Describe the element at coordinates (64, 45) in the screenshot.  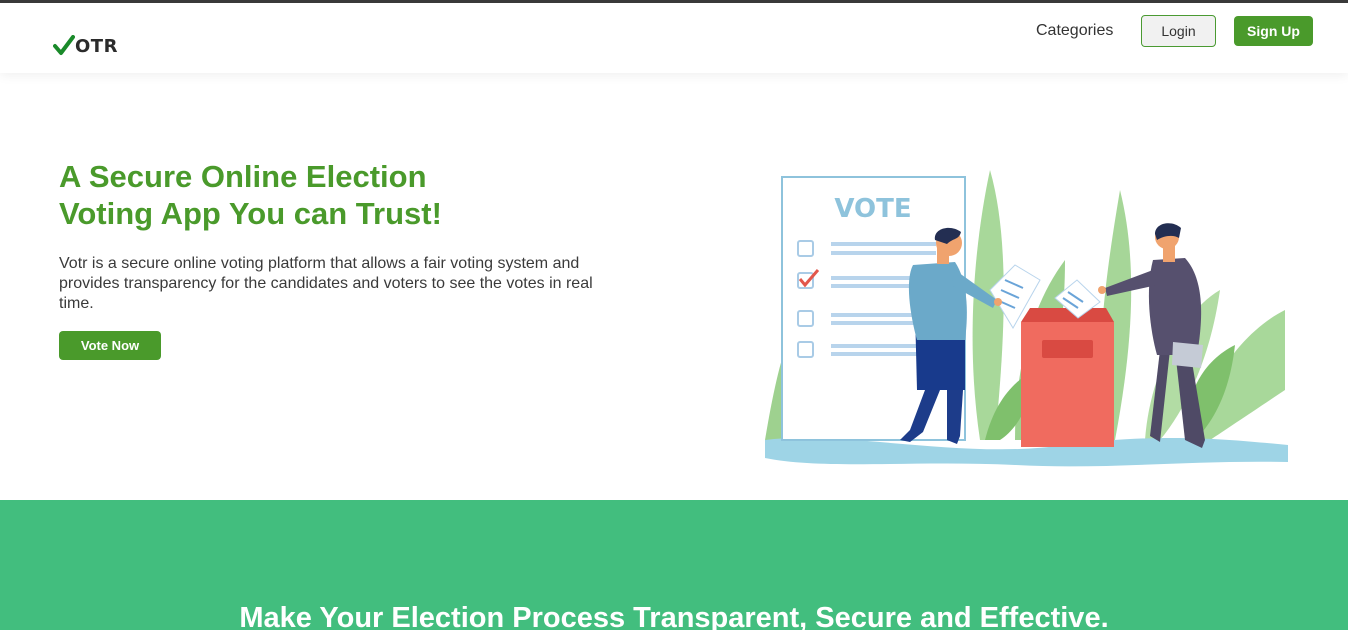
I see `checkmark-icon` at that location.